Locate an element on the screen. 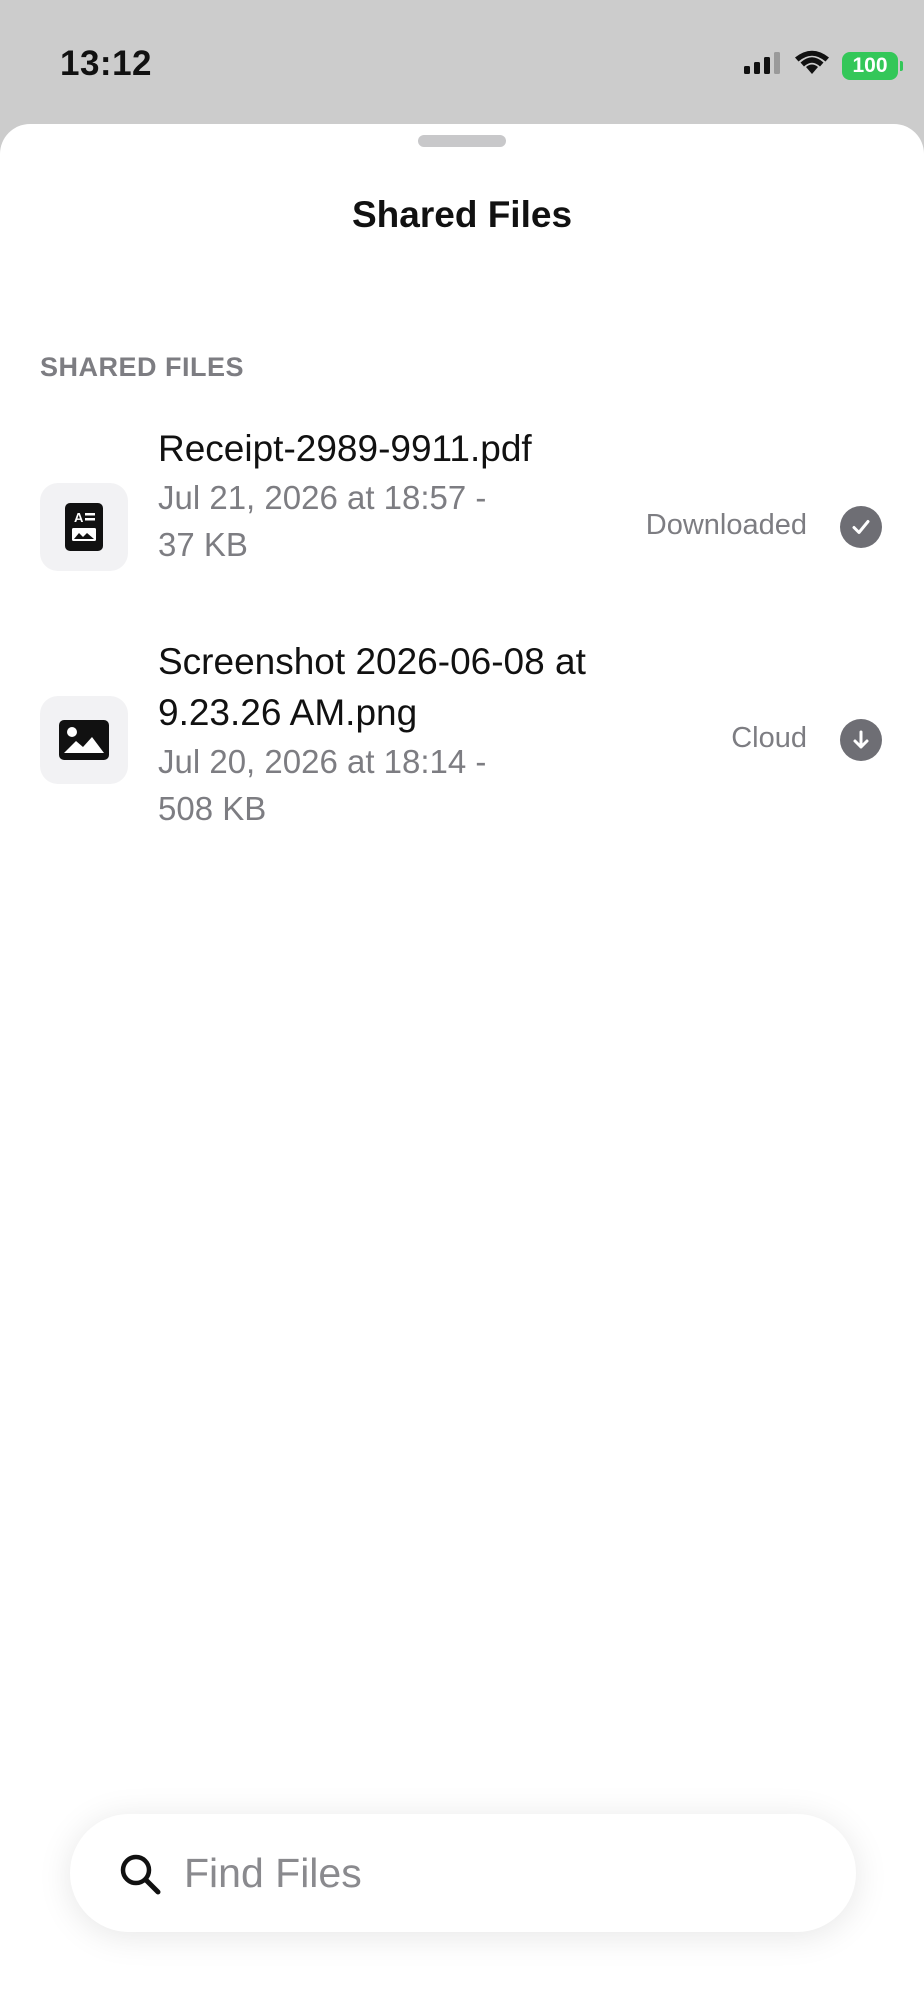  checkmark-circle-icon is located at coordinates (861, 527).